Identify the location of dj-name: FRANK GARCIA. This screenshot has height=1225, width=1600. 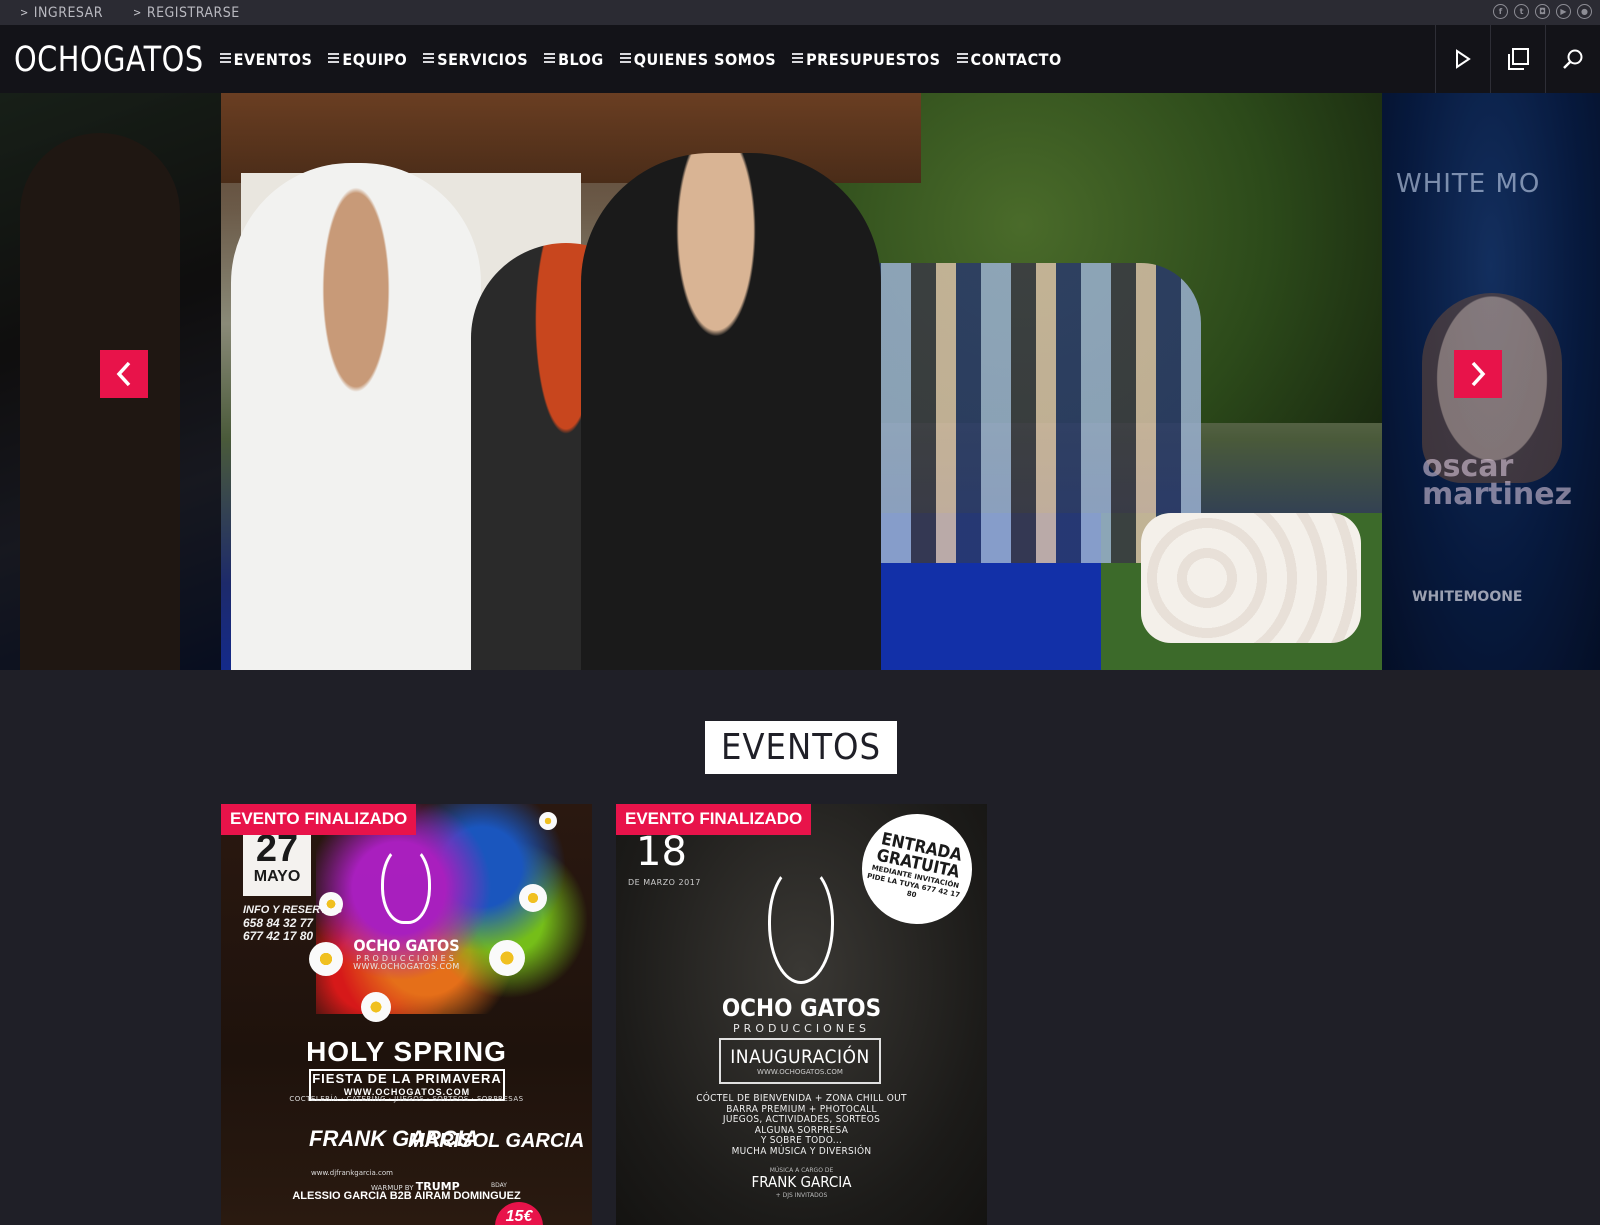
(801, 1182).